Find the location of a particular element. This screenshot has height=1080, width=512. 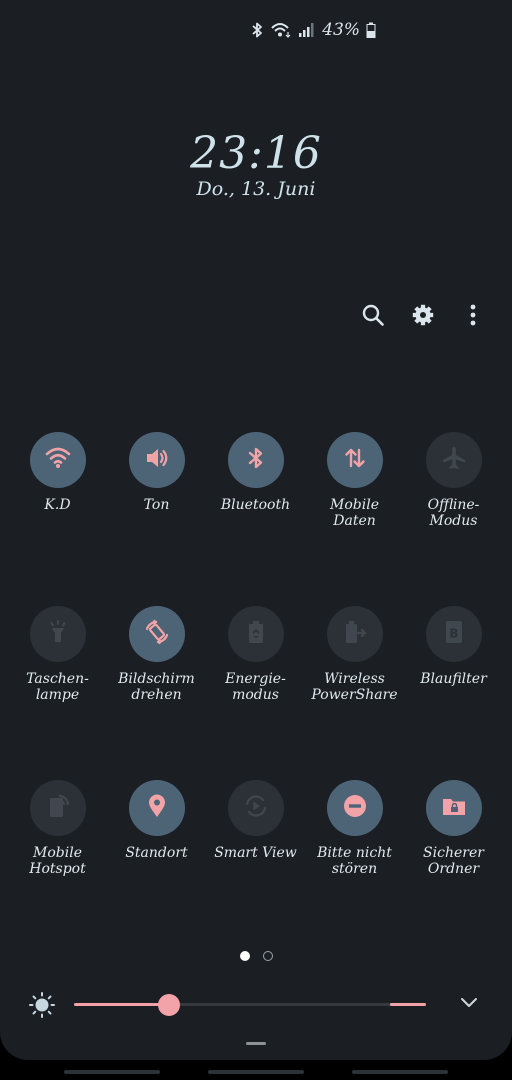

panel-actions is located at coordinates (423, 317).